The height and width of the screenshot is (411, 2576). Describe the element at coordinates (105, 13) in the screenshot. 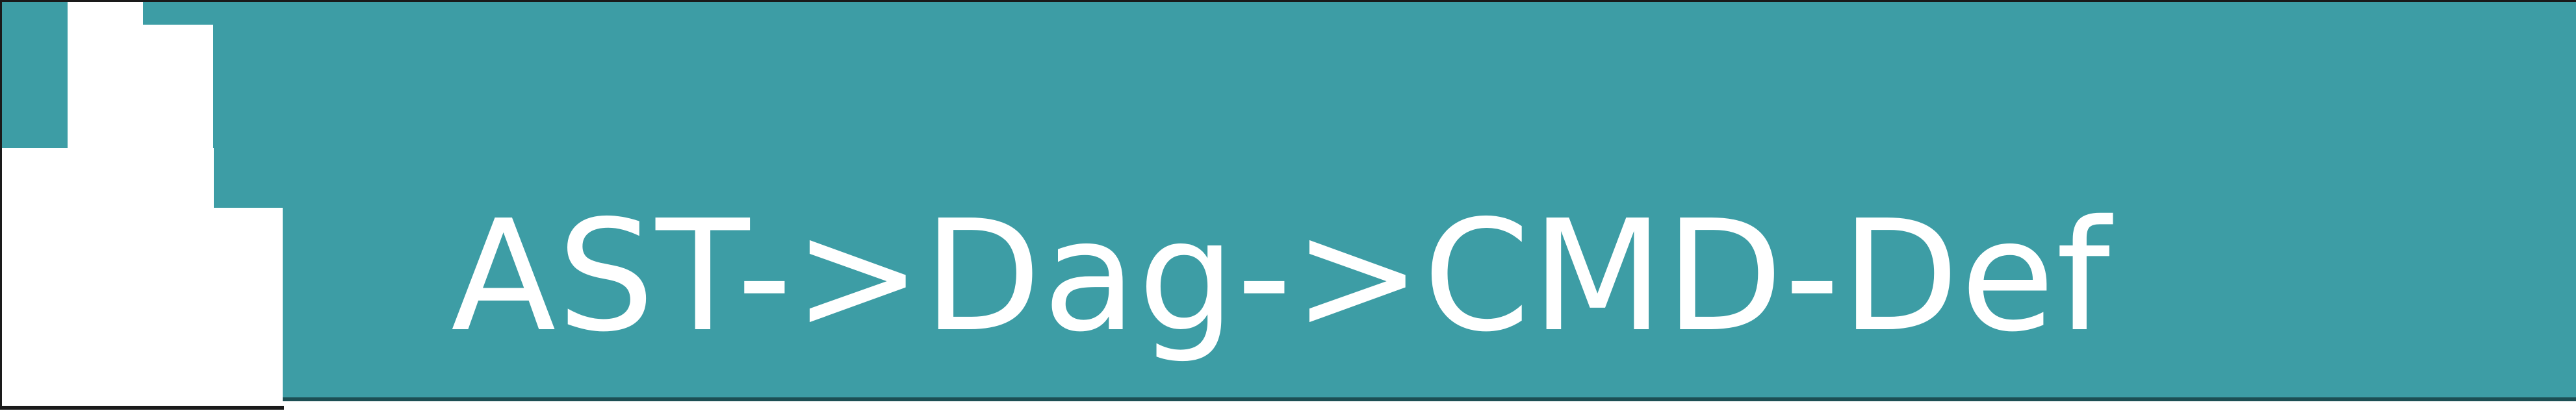

I see `step-shape-top` at that location.